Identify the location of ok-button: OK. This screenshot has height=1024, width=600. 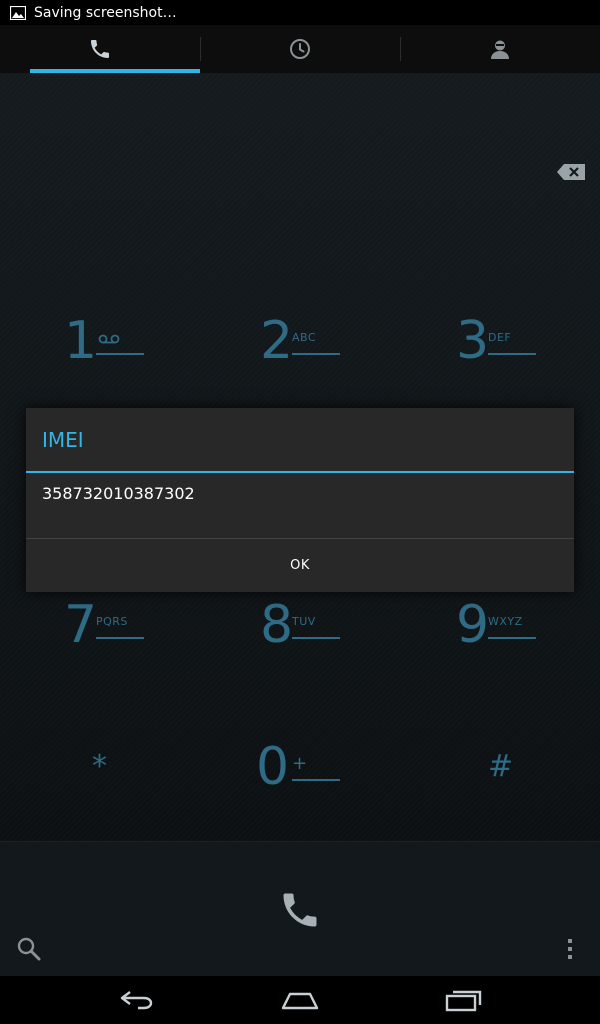
(300, 565).